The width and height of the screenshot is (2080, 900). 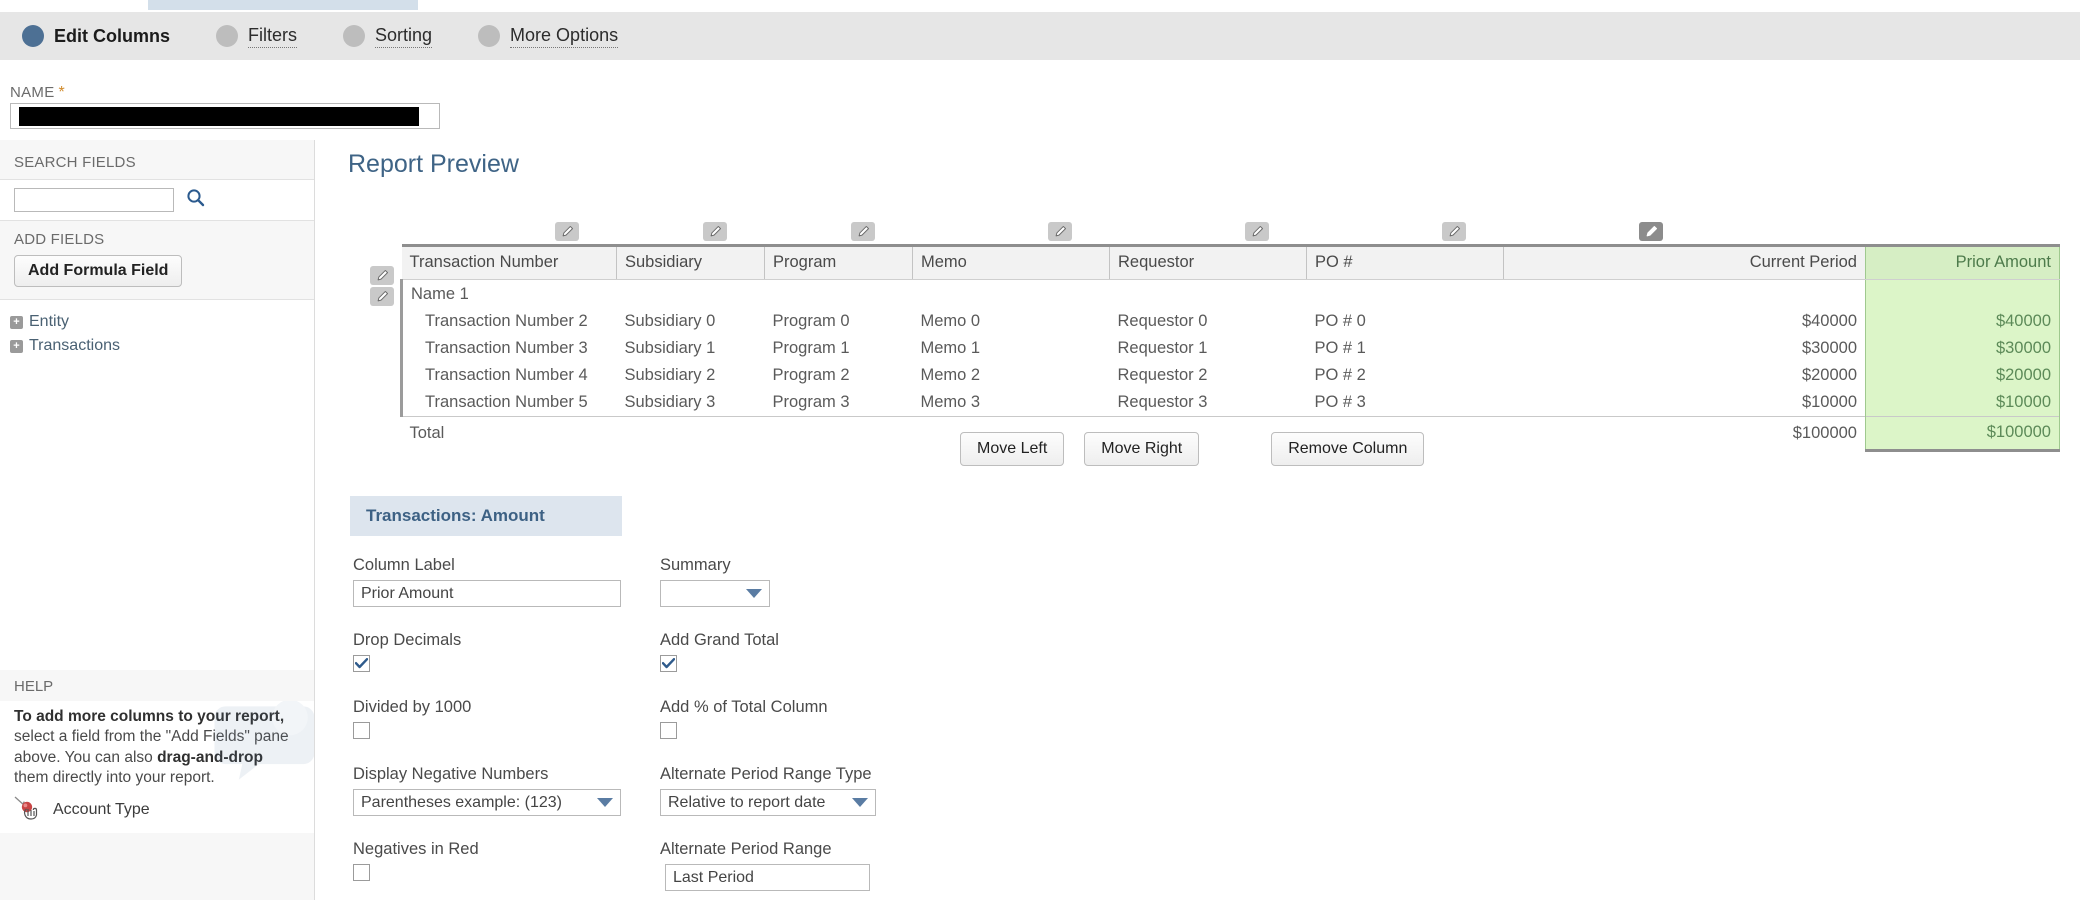 I want to click on total-current-period: $100000, so click(x=1684, y=433).